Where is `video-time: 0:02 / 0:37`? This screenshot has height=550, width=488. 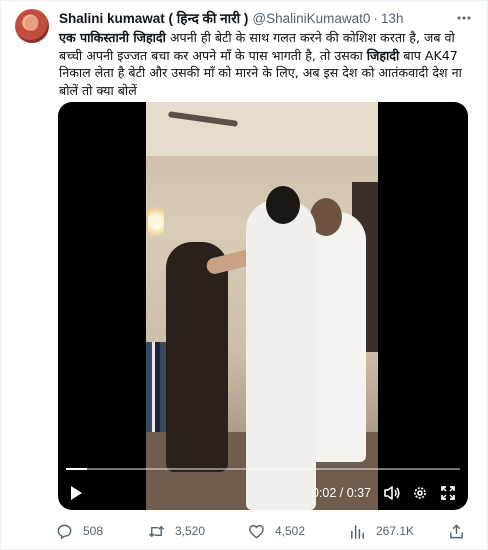
video-time: 0:02 / 0:37 is located at coordinates (342, 493).